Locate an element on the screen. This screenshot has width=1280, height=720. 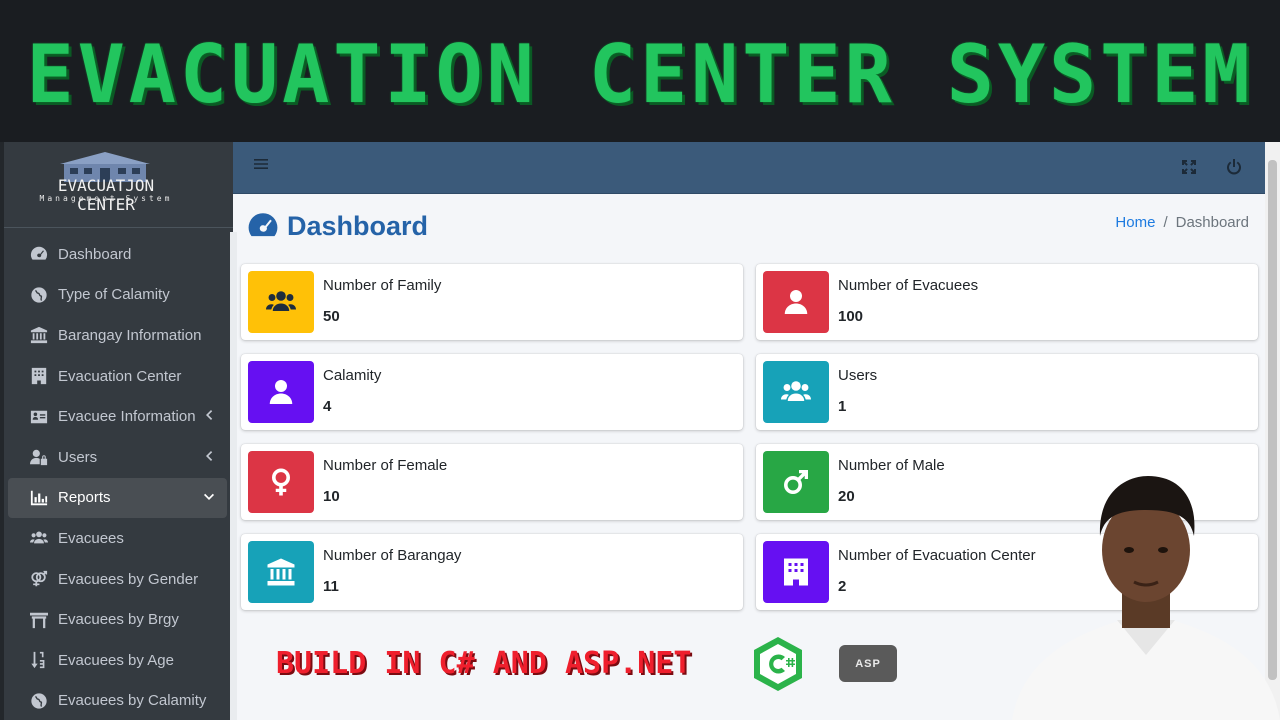
csharp-logo-icon is located at coordinates (778, 664).